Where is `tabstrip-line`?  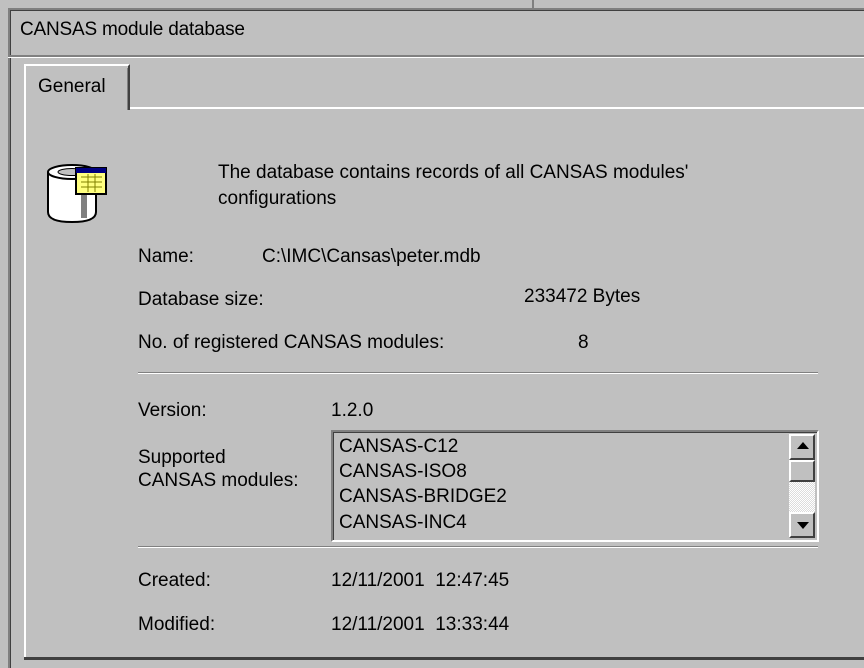 tabstrip-line is located at coordinates (444, 108).